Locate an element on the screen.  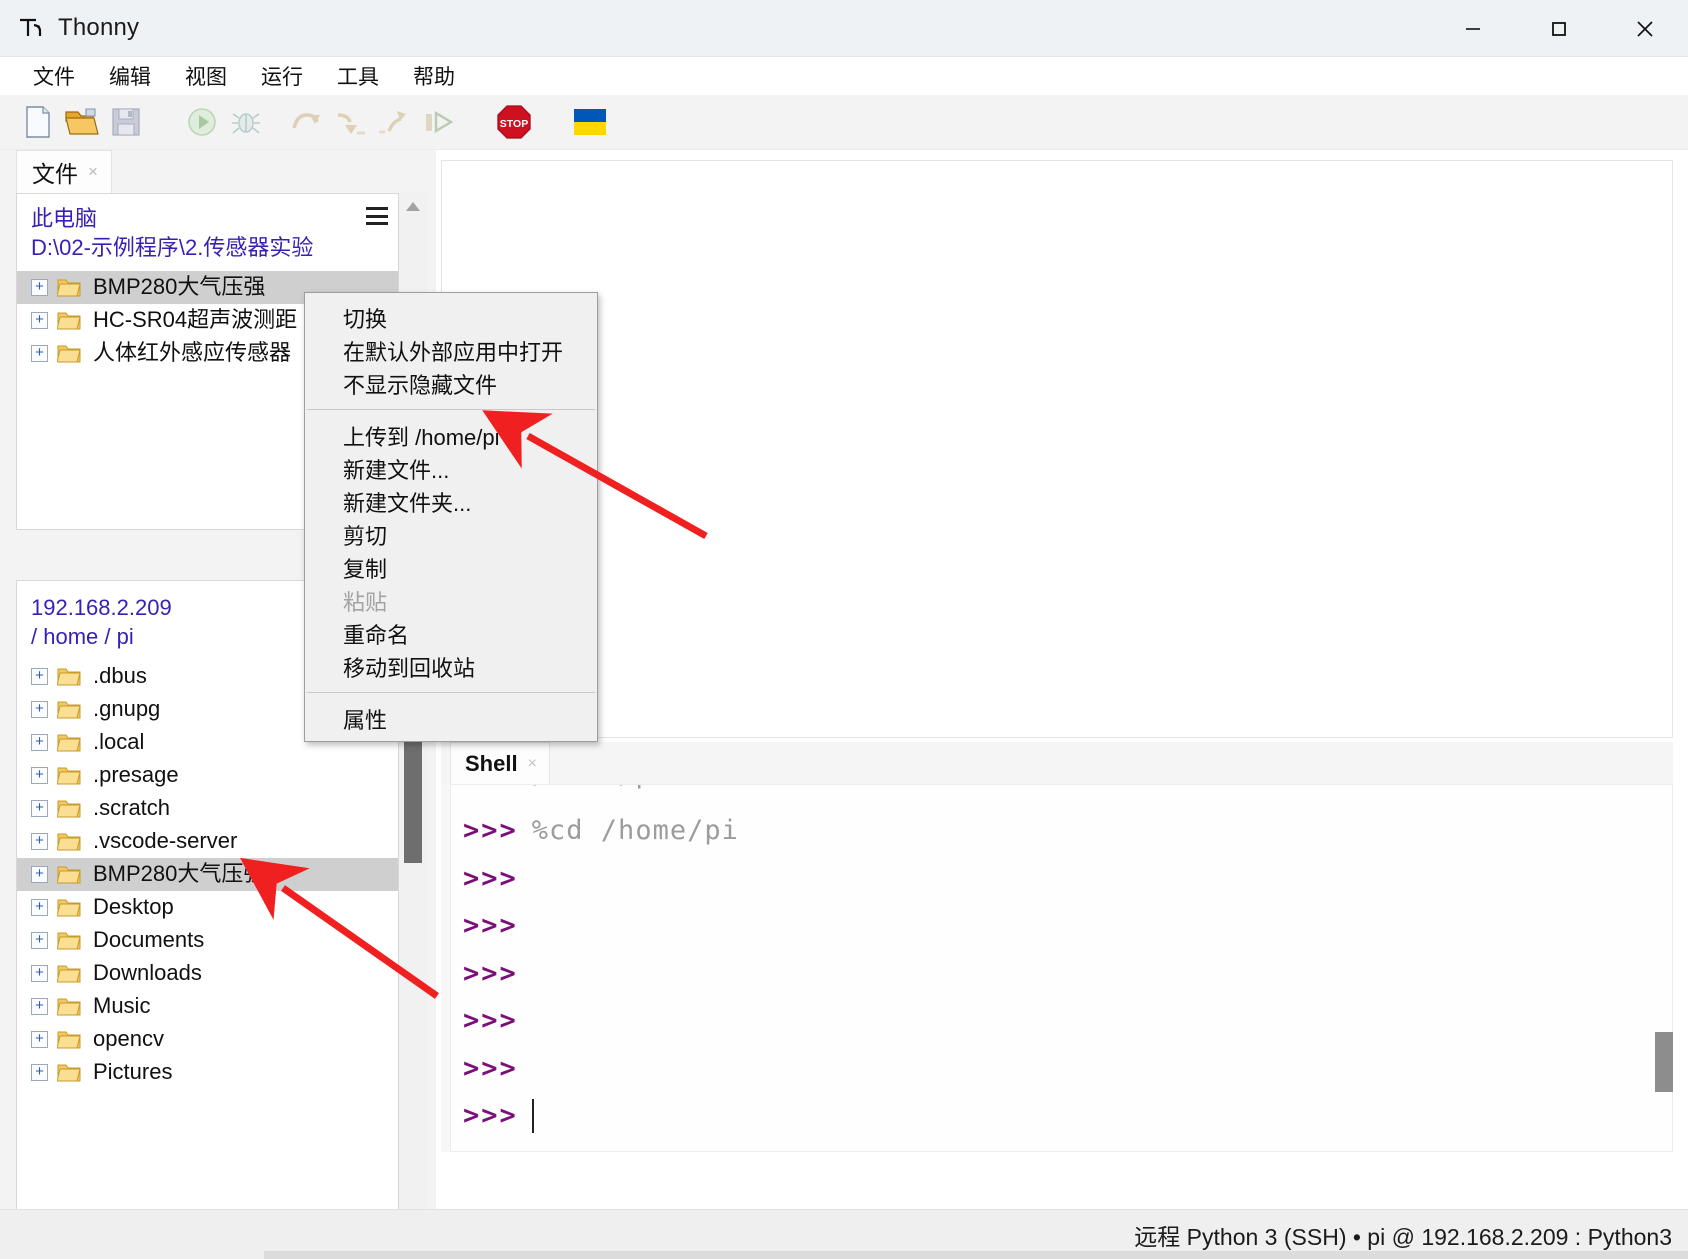
scrollbar-thumb is located at coordinates (413, 801).